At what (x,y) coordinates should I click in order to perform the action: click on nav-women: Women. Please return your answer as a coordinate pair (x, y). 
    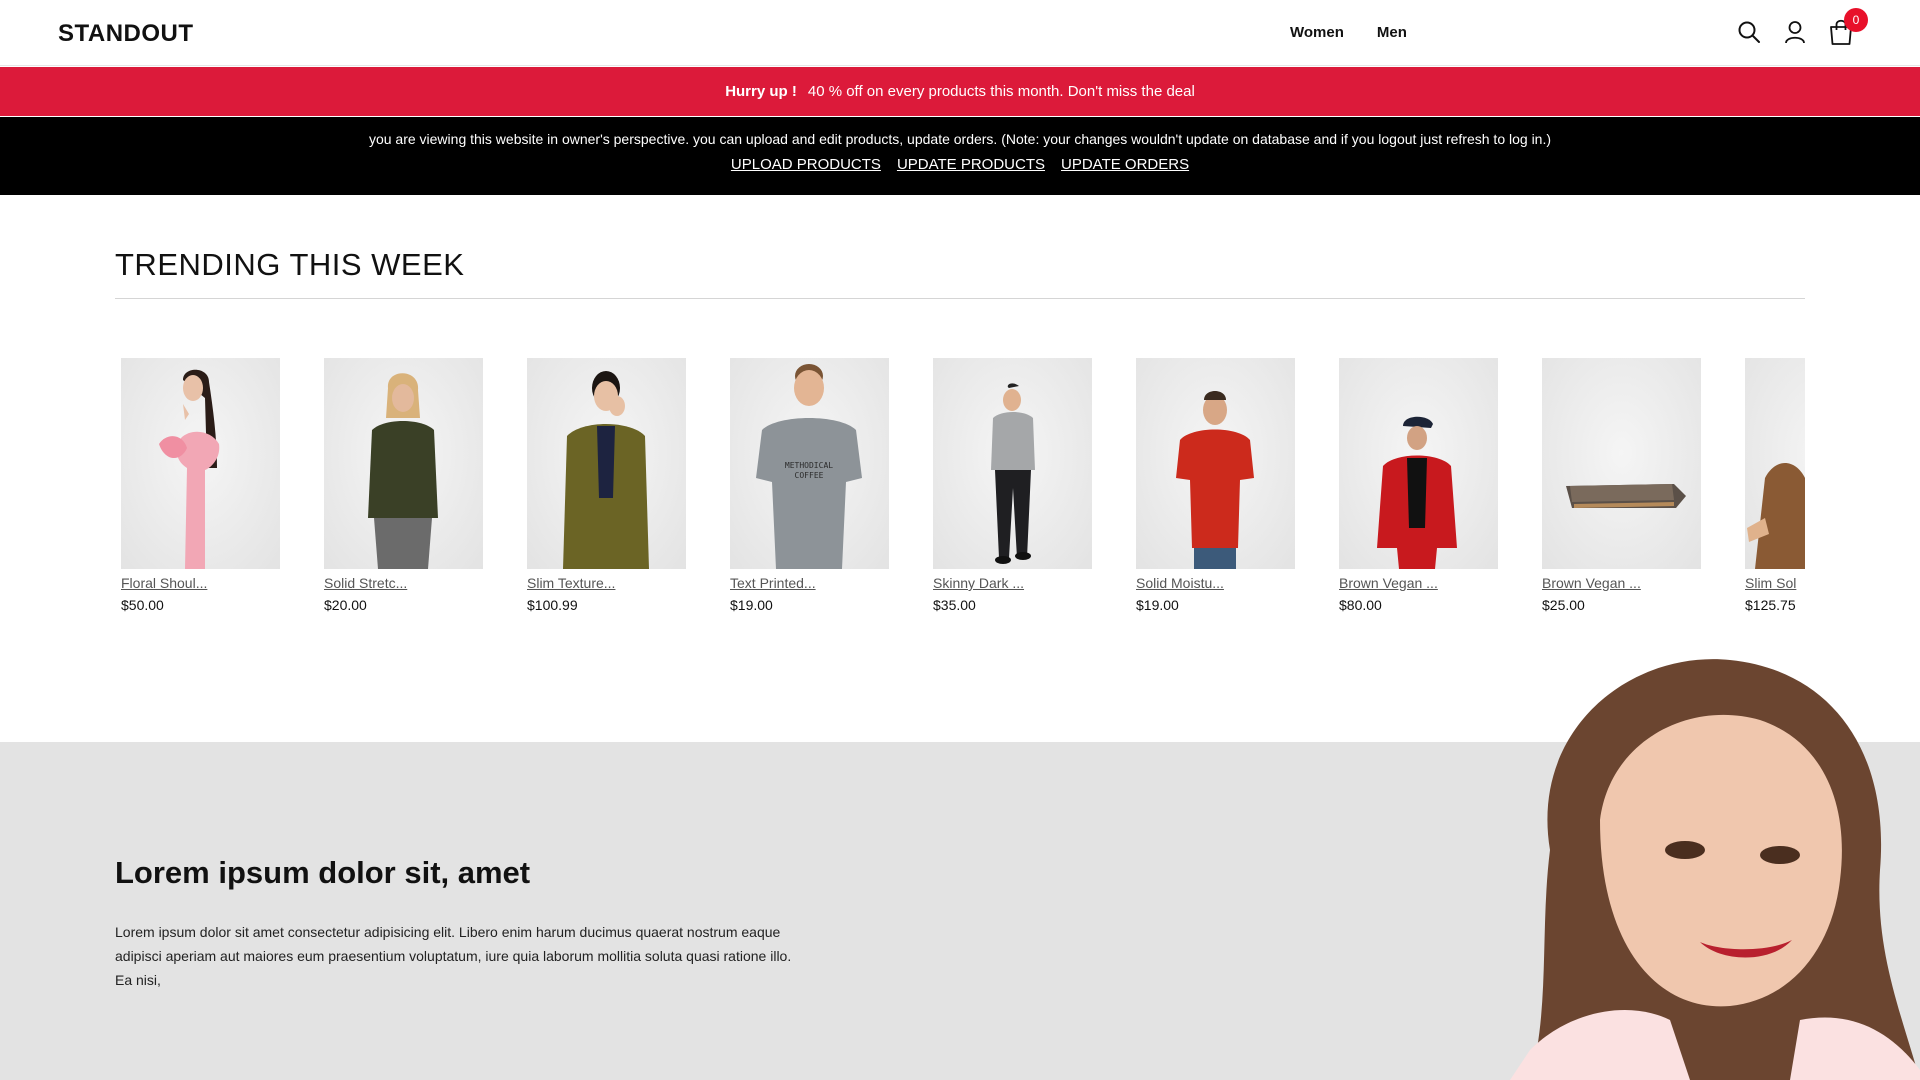
    Looking at the image, I should click on (1317, 32).